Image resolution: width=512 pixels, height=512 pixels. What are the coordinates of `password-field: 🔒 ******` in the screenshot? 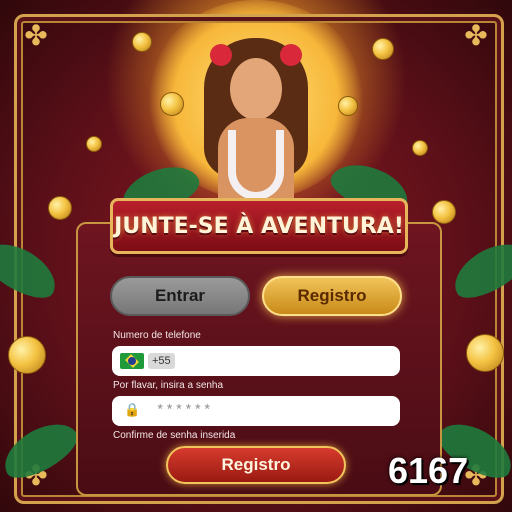 It's located at (256, 411).